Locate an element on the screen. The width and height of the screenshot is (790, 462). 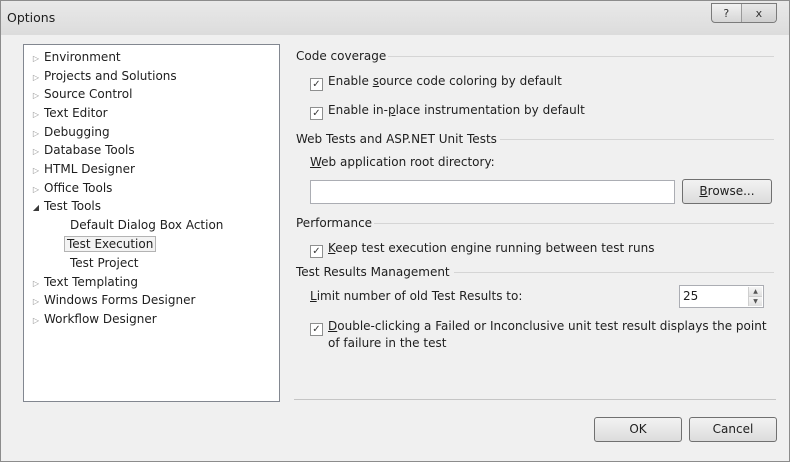
tree-item-label: Test Execution is located at coordinates (110, 244).